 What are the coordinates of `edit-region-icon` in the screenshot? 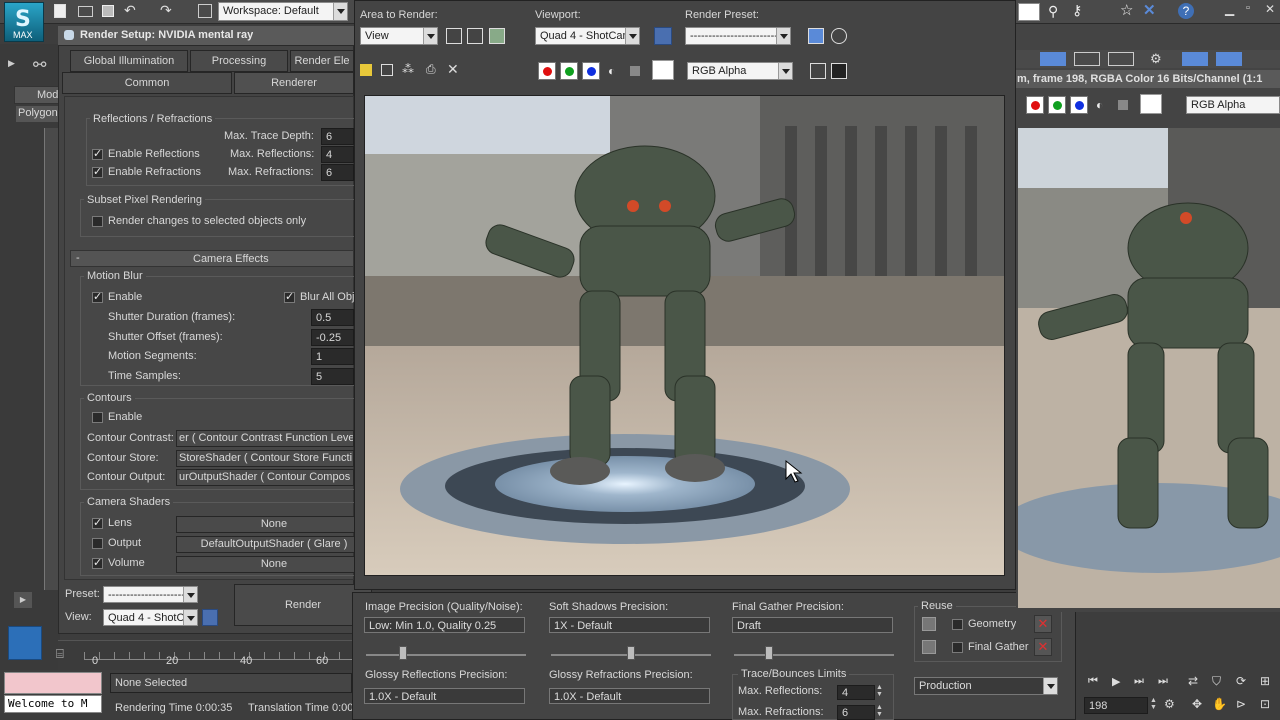 It's located at (454, 36).